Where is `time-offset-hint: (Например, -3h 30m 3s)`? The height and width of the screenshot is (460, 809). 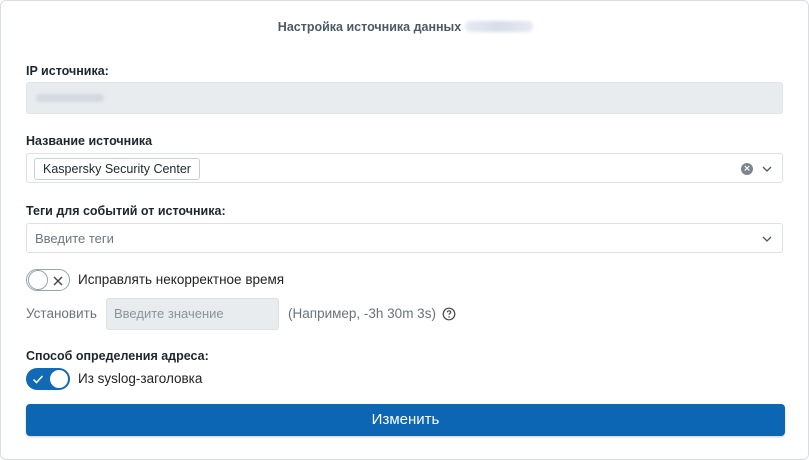
time-offset-hint: (Например, -3h 30m 3s) is located at coordinates (362, 313).